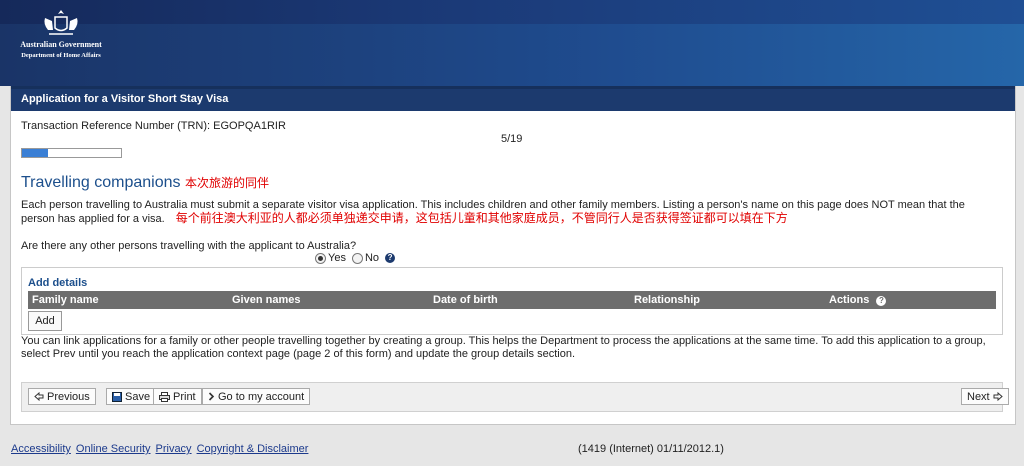 The width and height of the screenshot is (1024, 466). Describe the element at coordinates (390, 258) in the screenshot. I see `help-icon: ?` at that location.